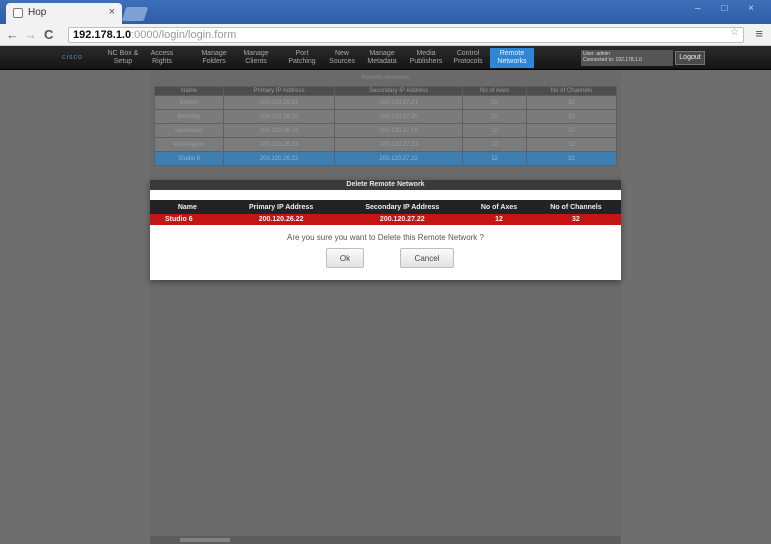  Describe the element at coordinates (184, 35) in the screenshot. I see `url-path: :0000/login/login.form` at that location.